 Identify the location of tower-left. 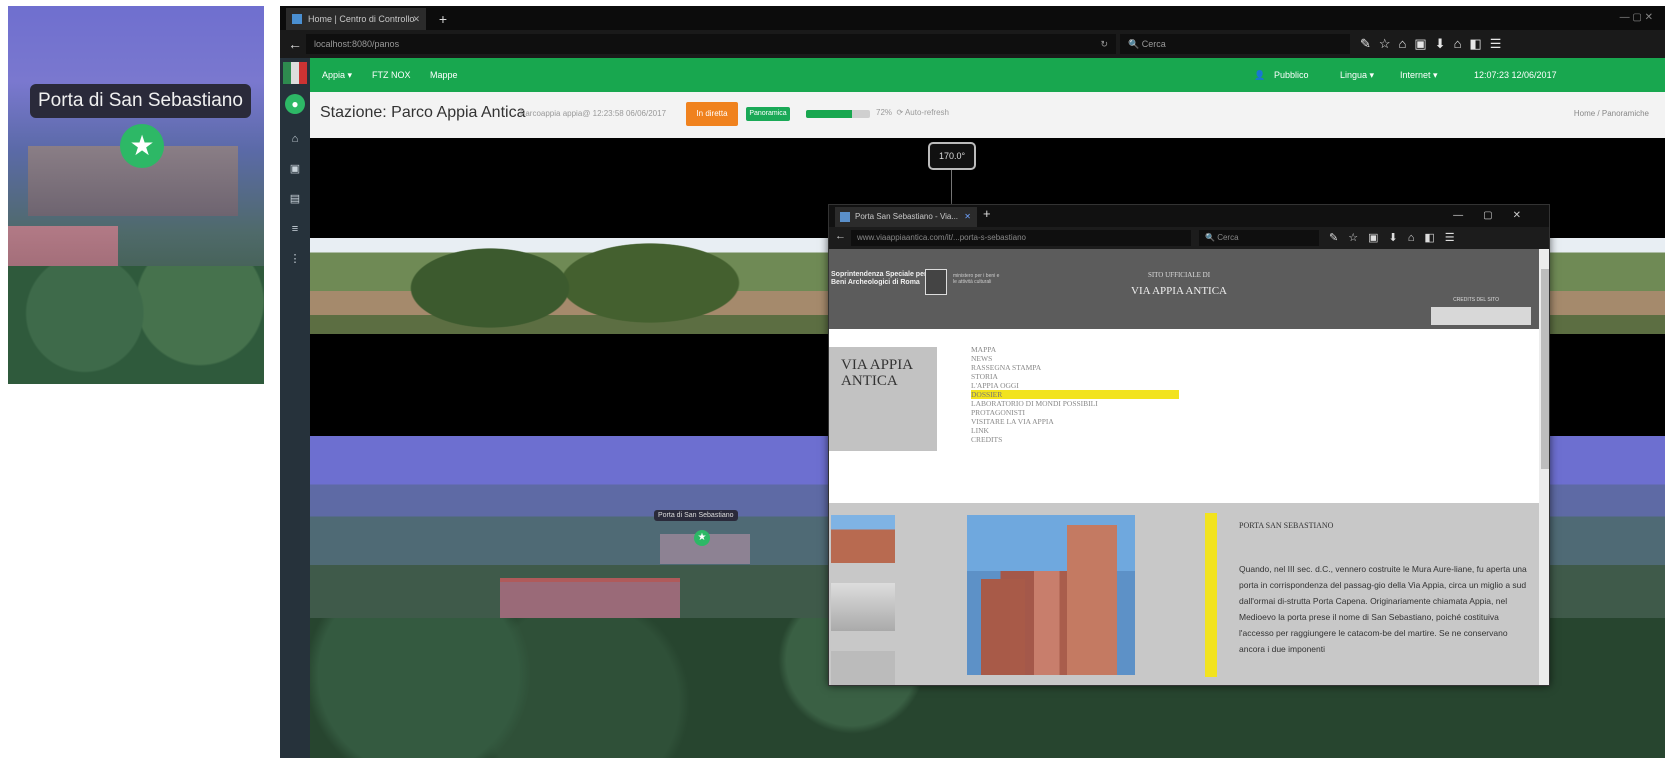
(1003, 627).